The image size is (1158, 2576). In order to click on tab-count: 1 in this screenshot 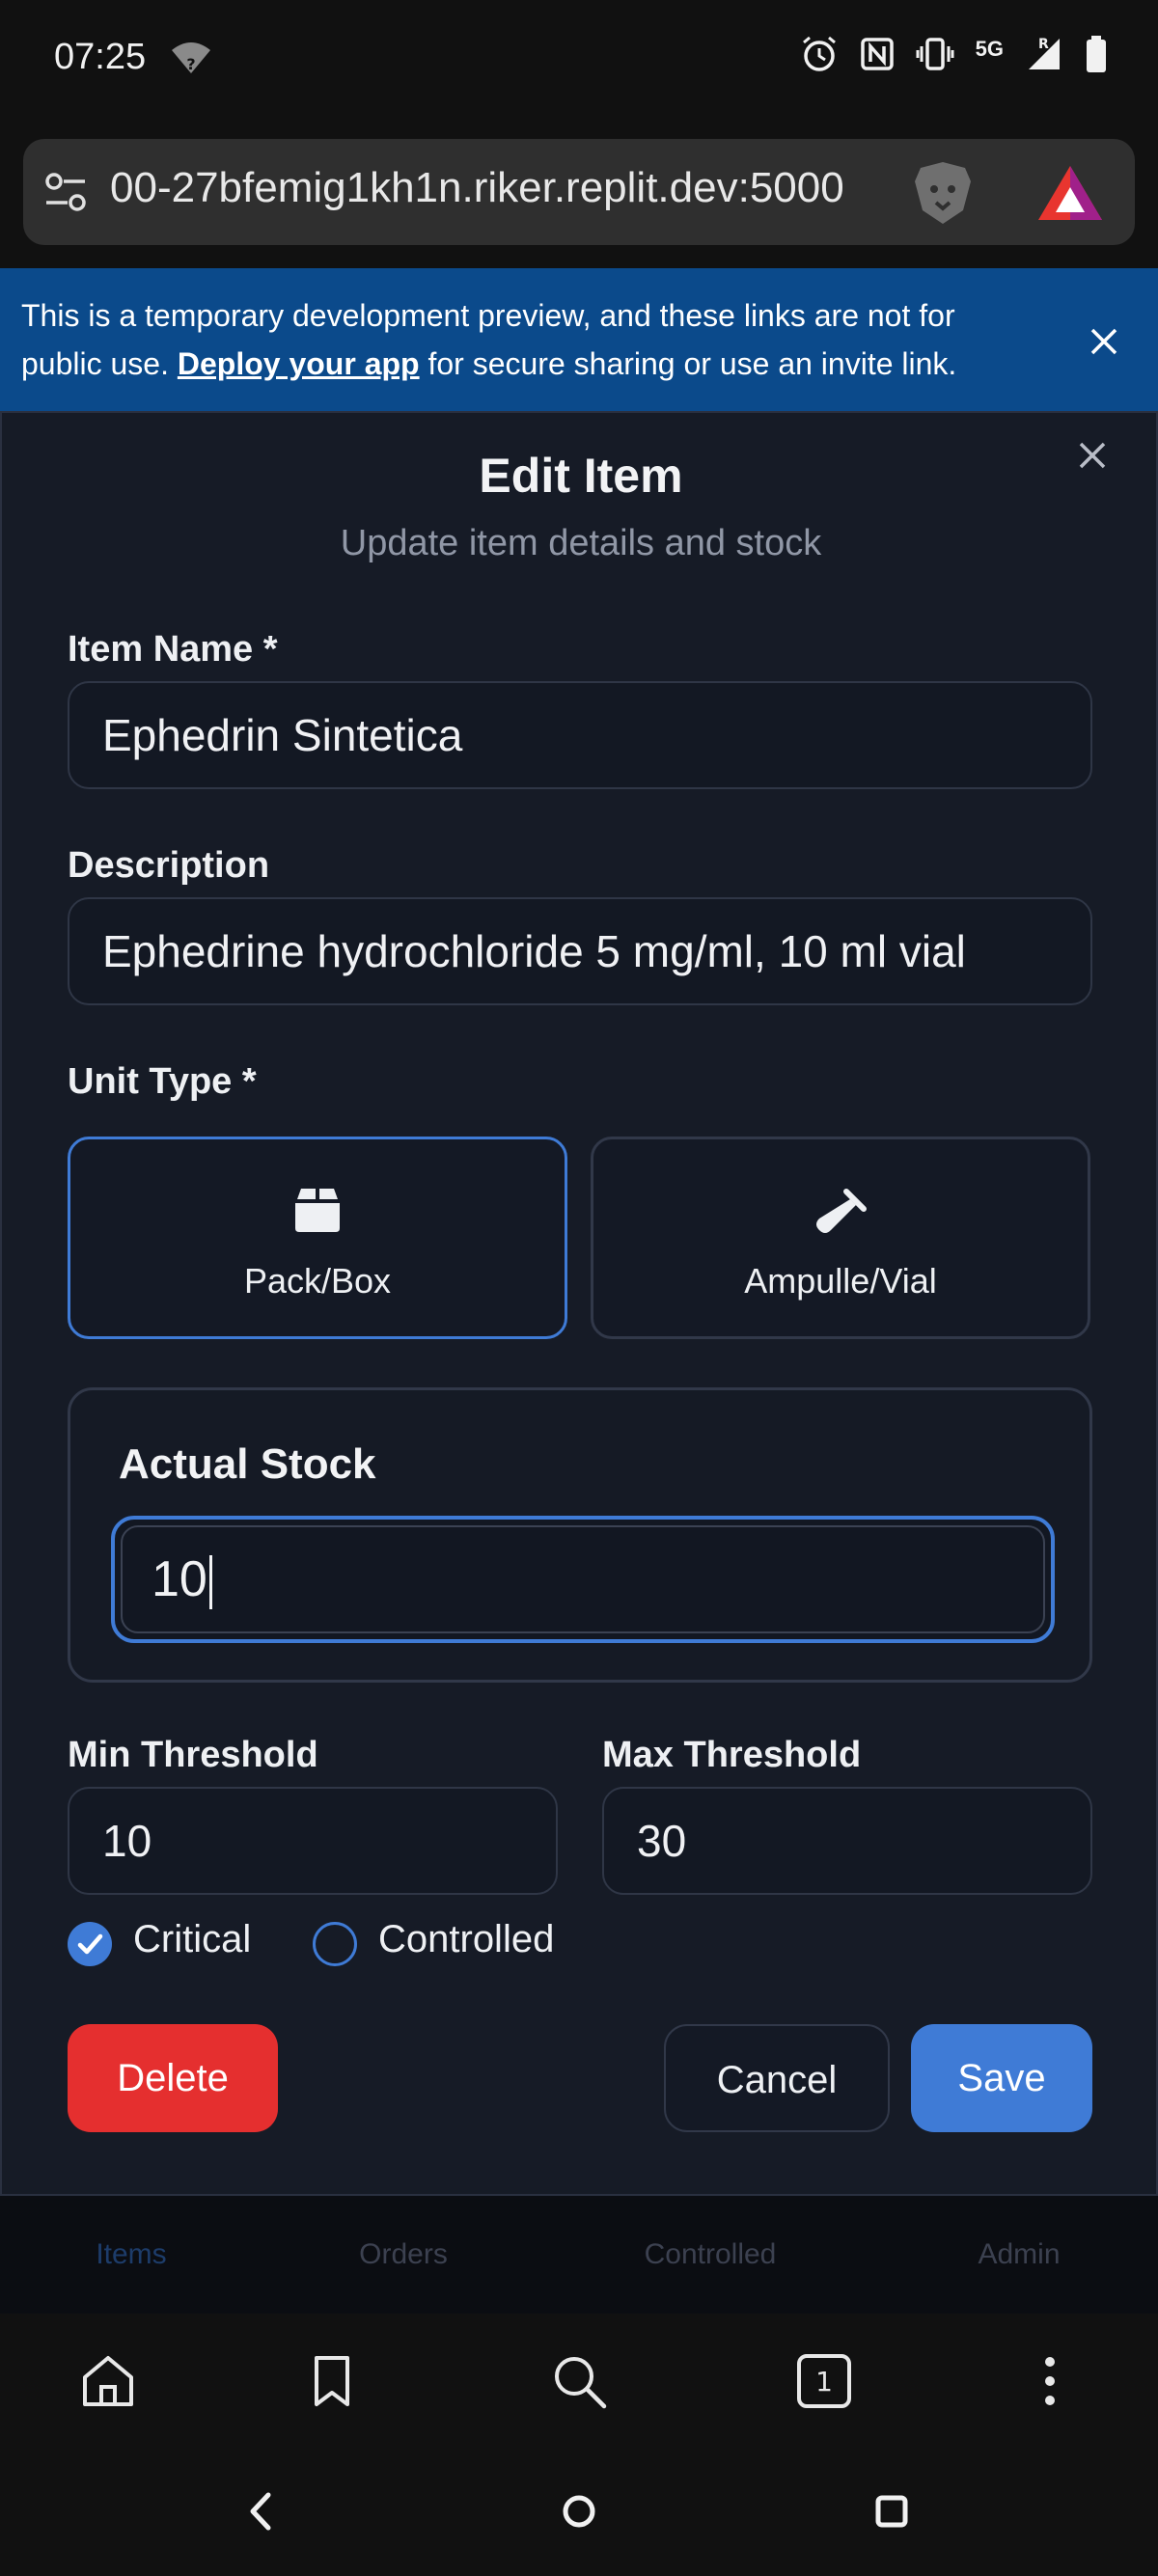, I will do `click(824, 2382)`.